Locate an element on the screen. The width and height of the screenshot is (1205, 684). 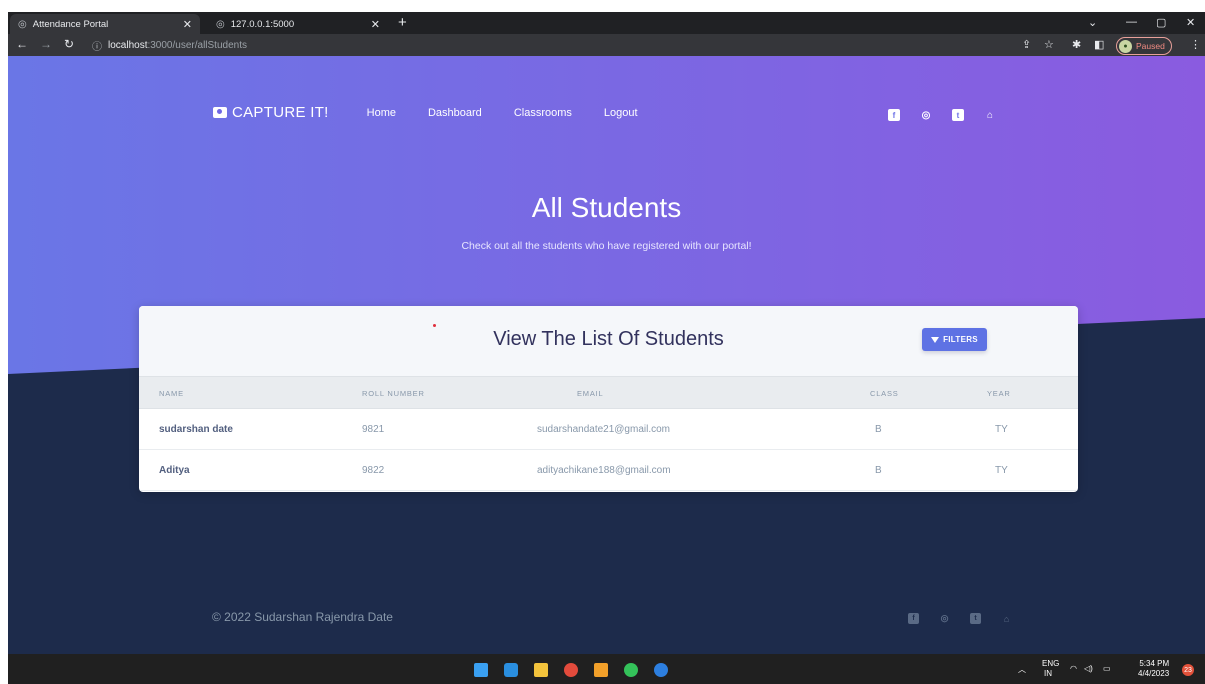
filters-button: FILTERS is located at coordinates (954, 339).